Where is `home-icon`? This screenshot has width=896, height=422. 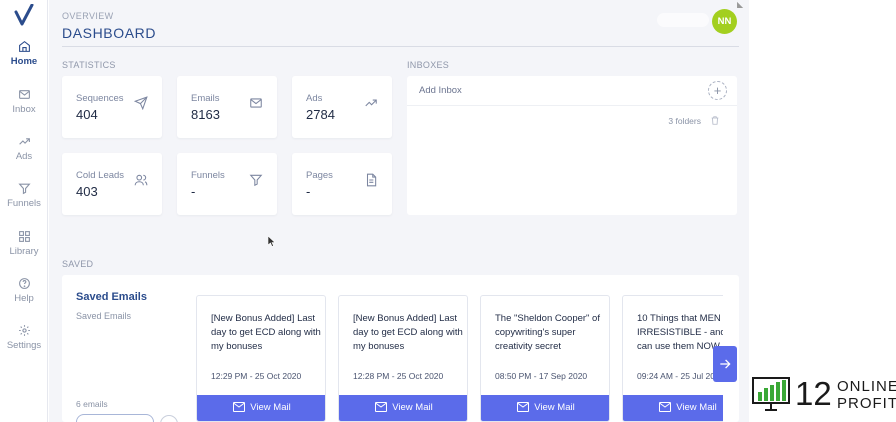
home-icon is located at coordinates (24, 46).